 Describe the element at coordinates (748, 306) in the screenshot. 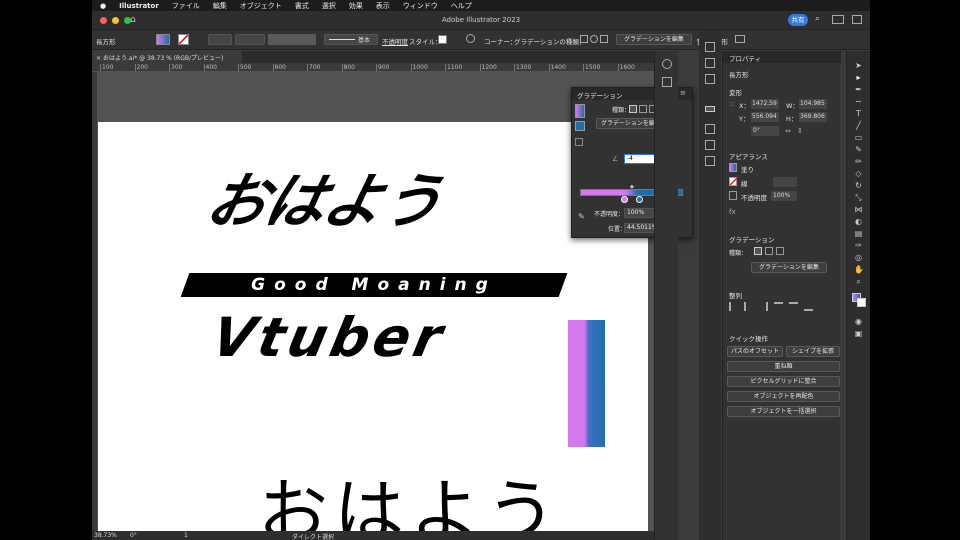

I see `align-center-icon` at that location.